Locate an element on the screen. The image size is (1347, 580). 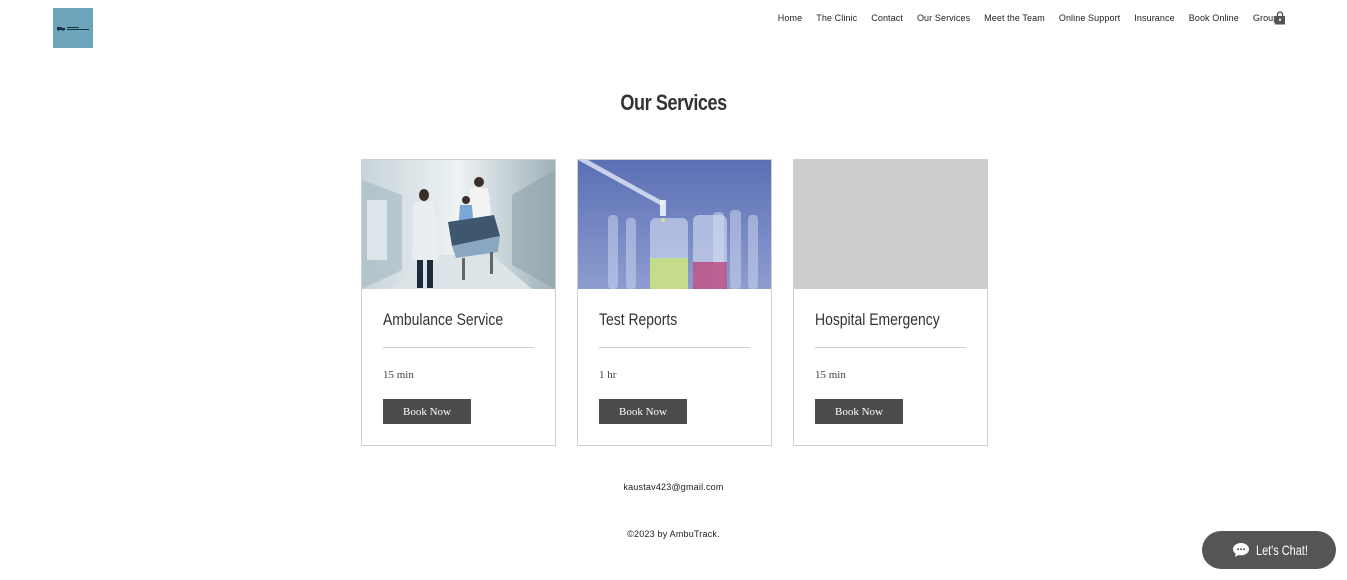
page-title: Our Services is located at coordinates (673, 102).